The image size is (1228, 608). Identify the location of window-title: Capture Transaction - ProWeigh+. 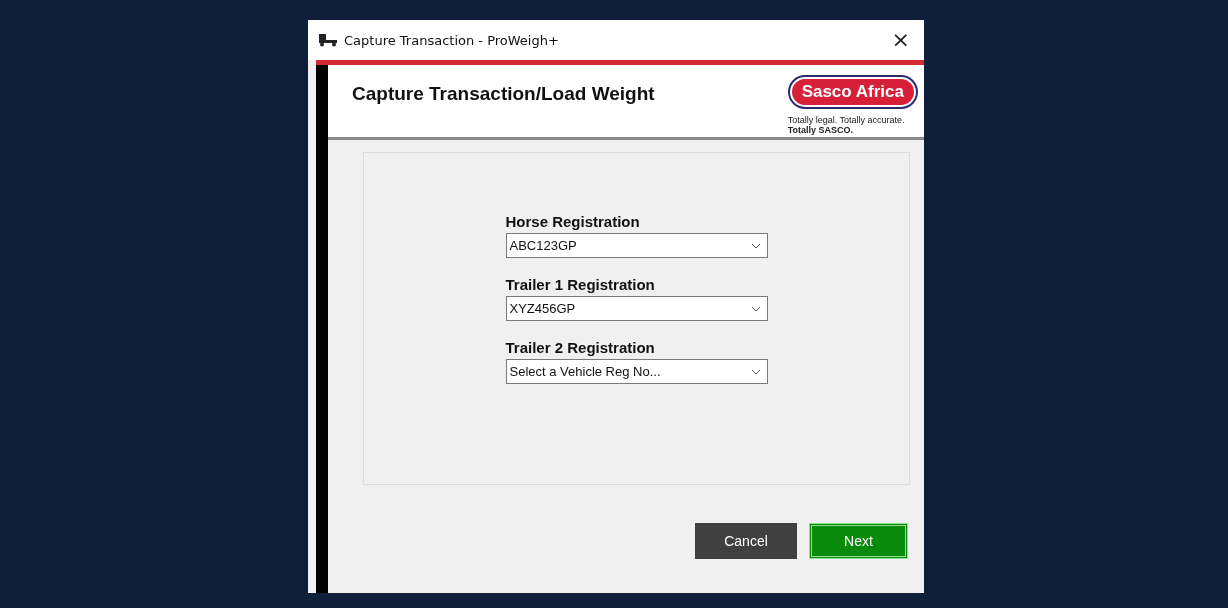
(452, 40).